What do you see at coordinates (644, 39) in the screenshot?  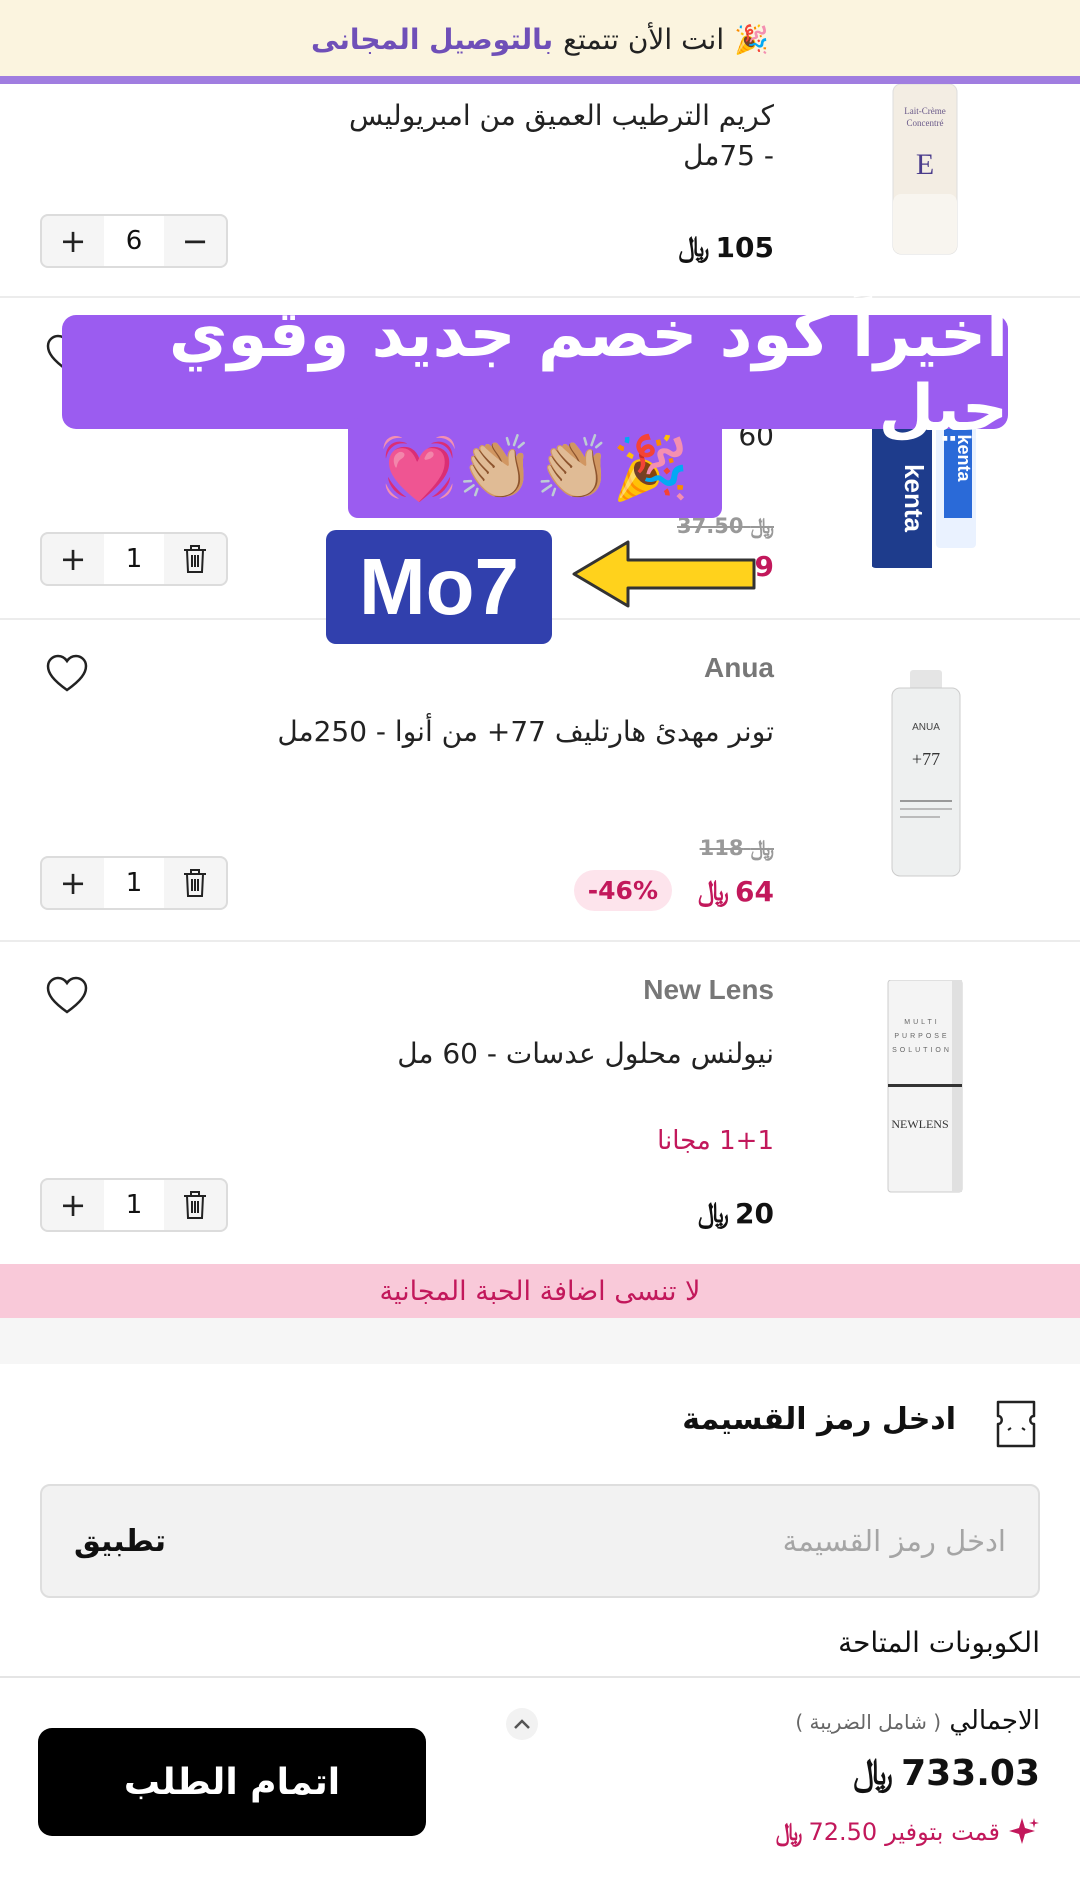 I see `banner-prefix: انت الأن تتمتع` at bounding box center [644, 39].